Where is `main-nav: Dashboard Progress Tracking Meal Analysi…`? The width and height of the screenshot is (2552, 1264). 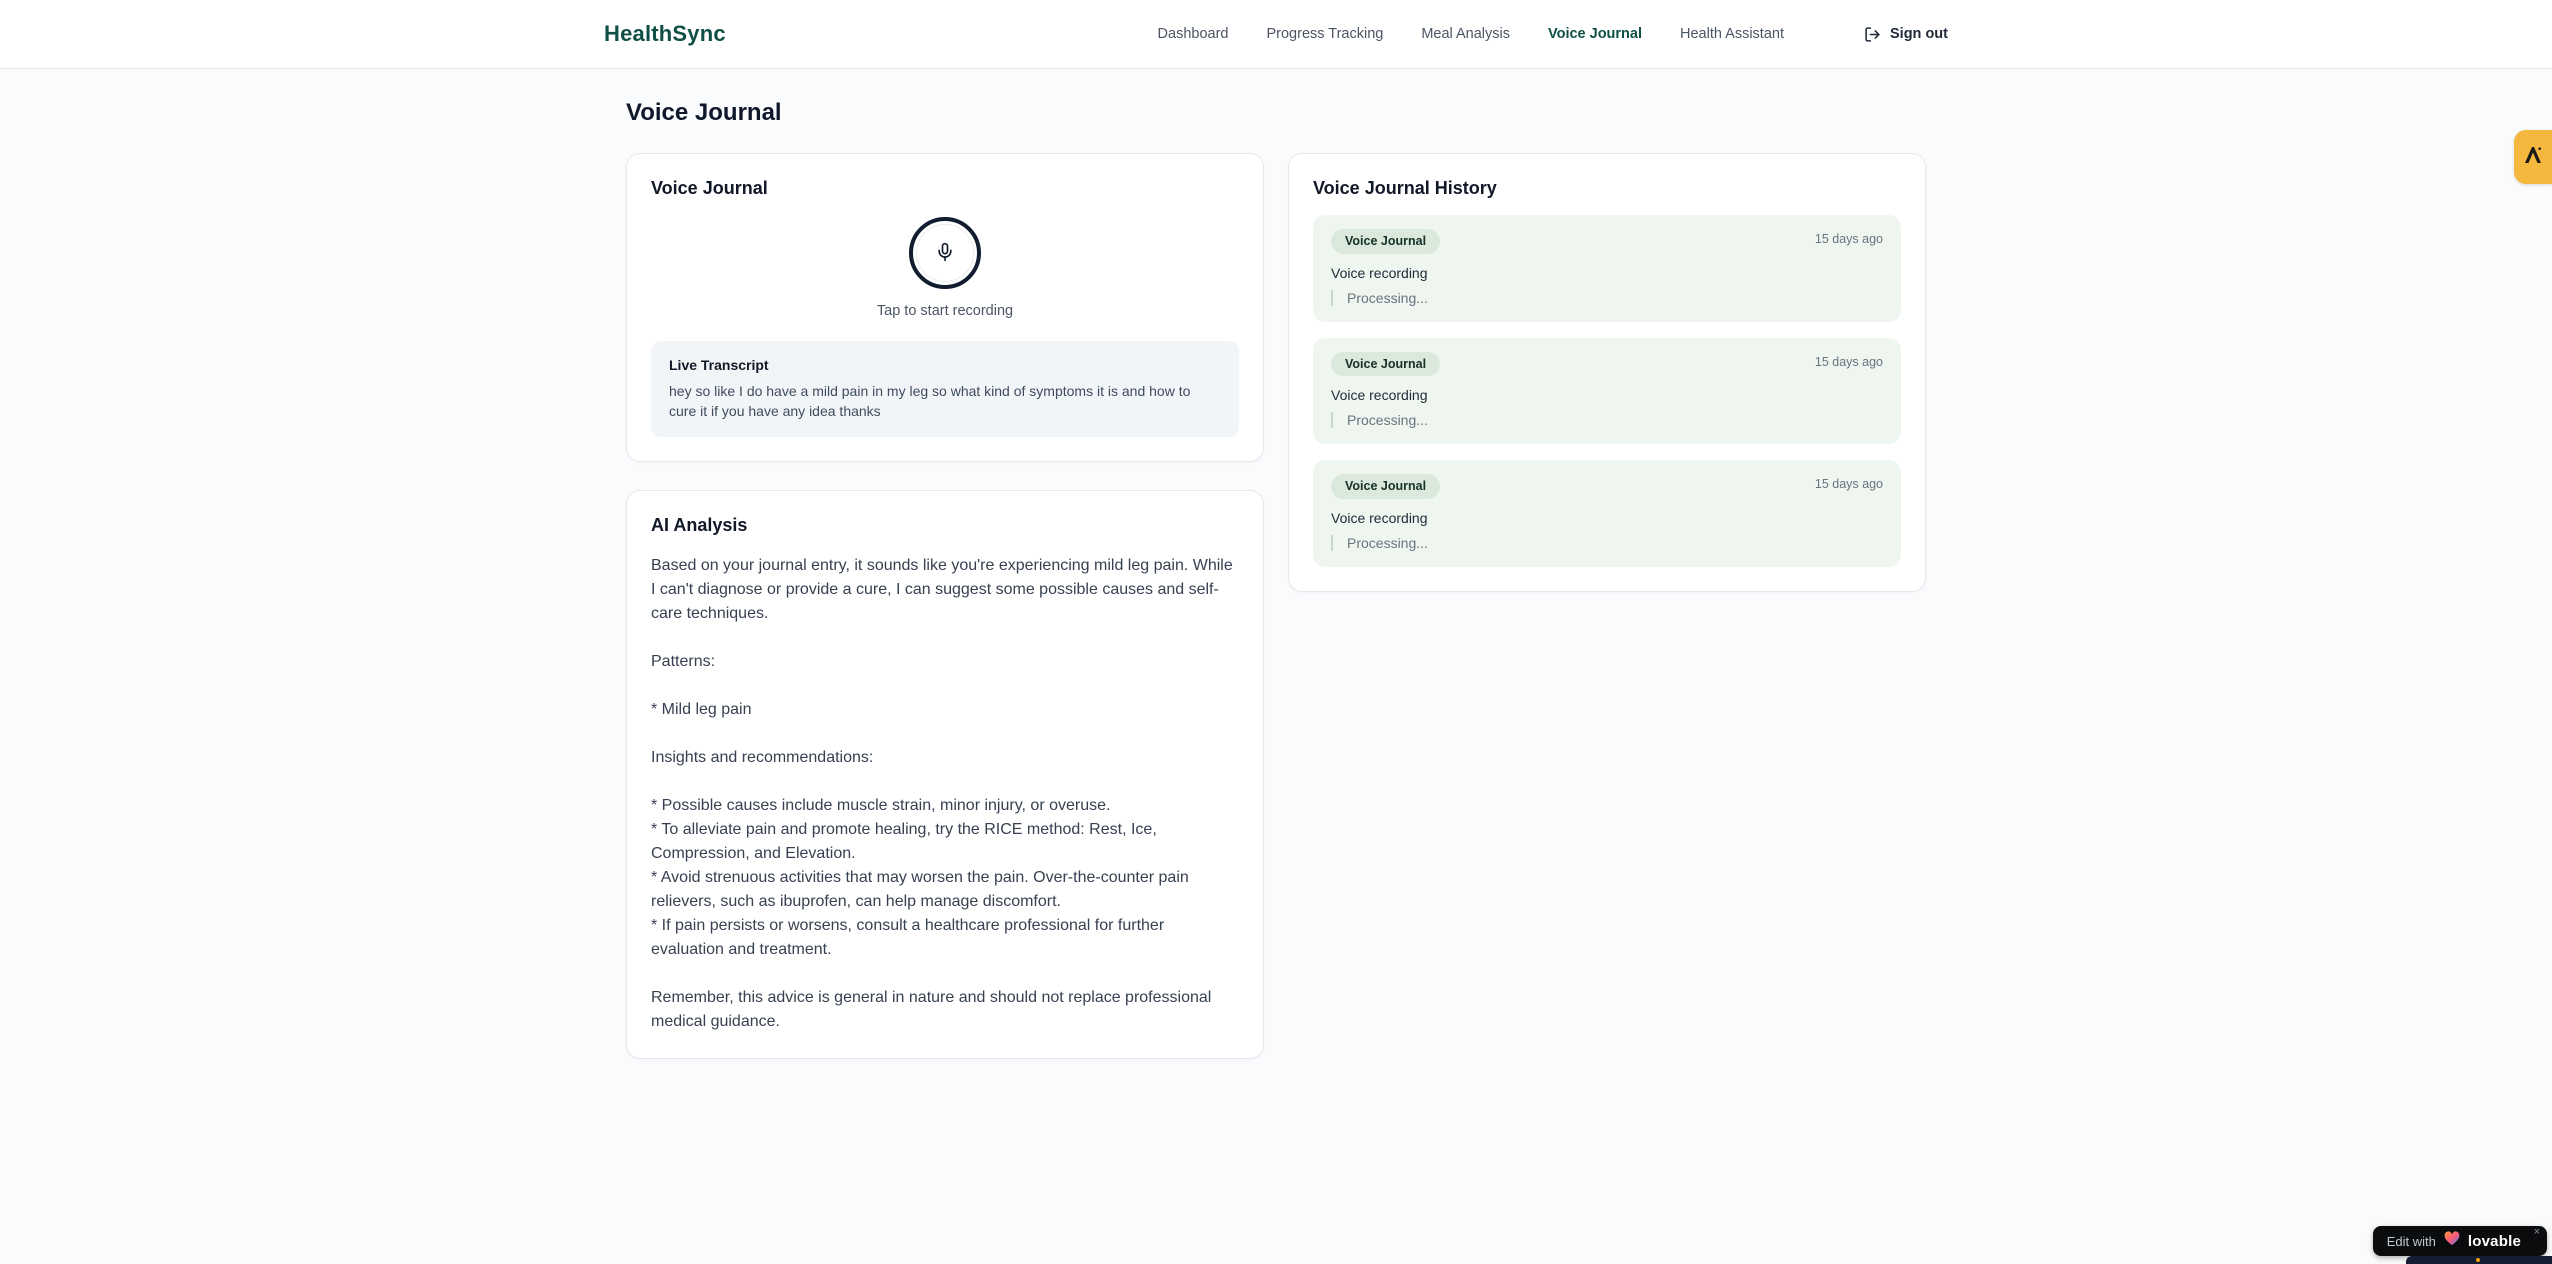 main-nav: Dashboard Progress Tracking Meal Analysi… is located at coordinates (1553, 34).